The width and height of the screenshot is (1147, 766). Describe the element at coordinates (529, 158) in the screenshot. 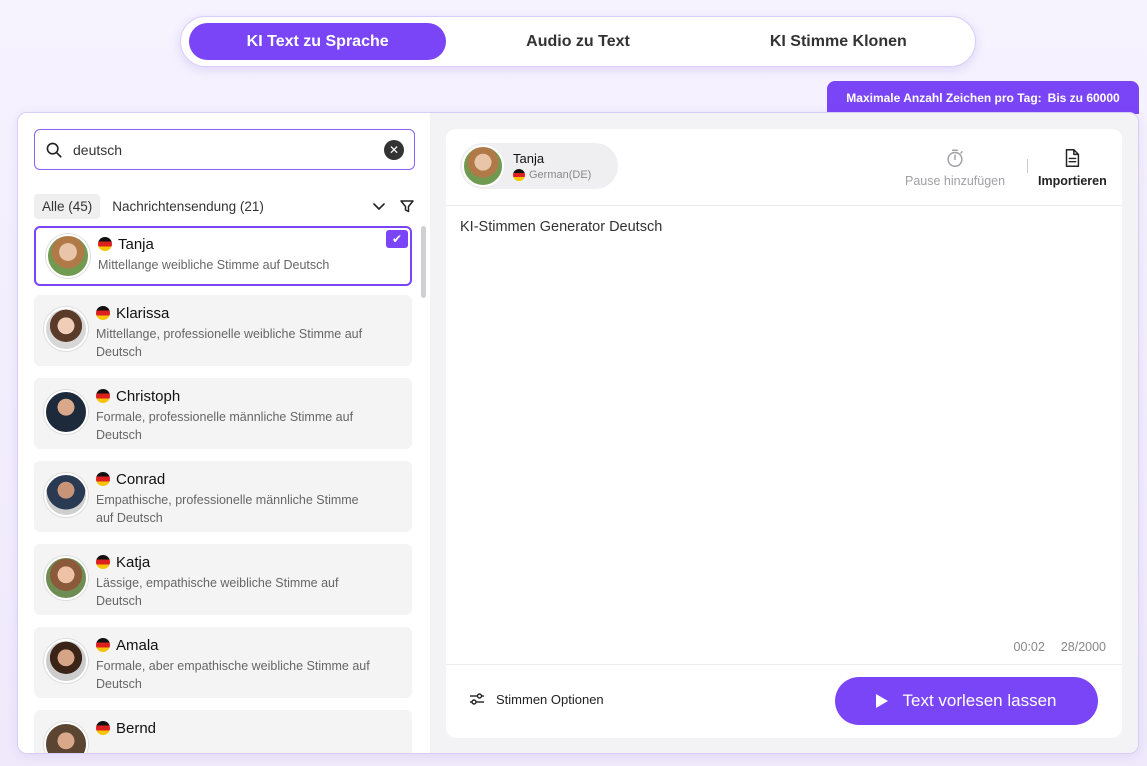

I see `current-voice-name: Tanja` at that location.